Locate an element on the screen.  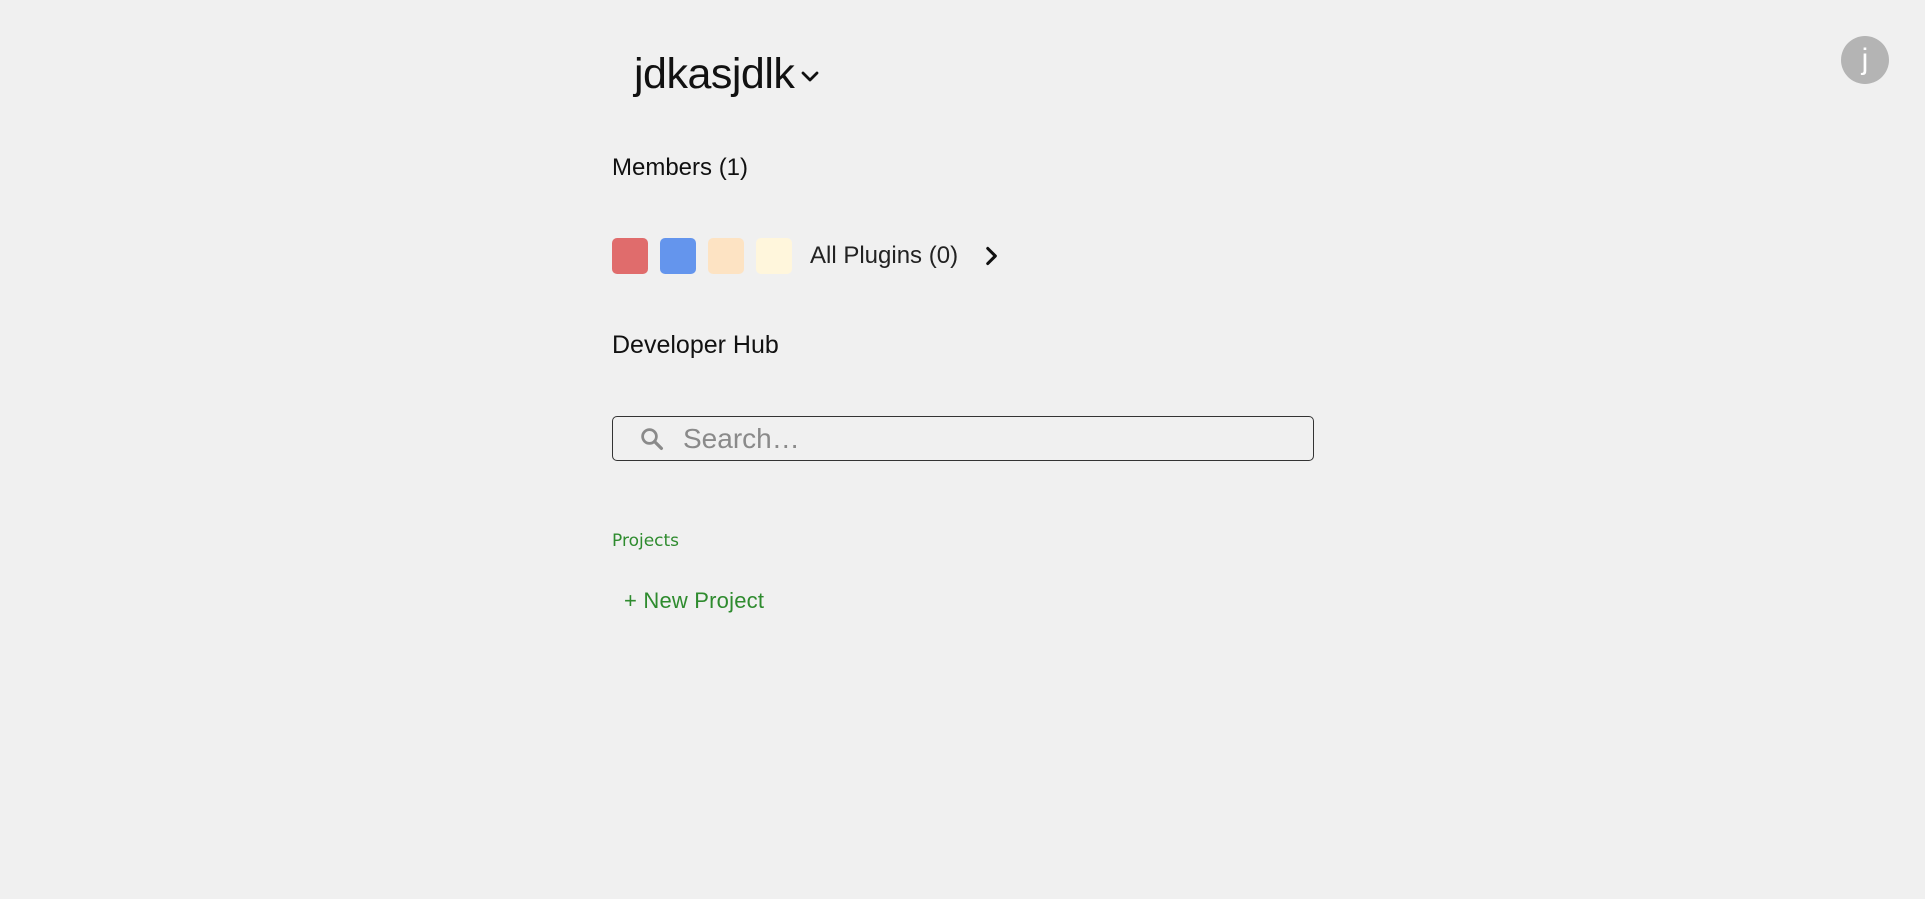
workspace-name: jdkasjdlk is located at coordinates (714, 73).